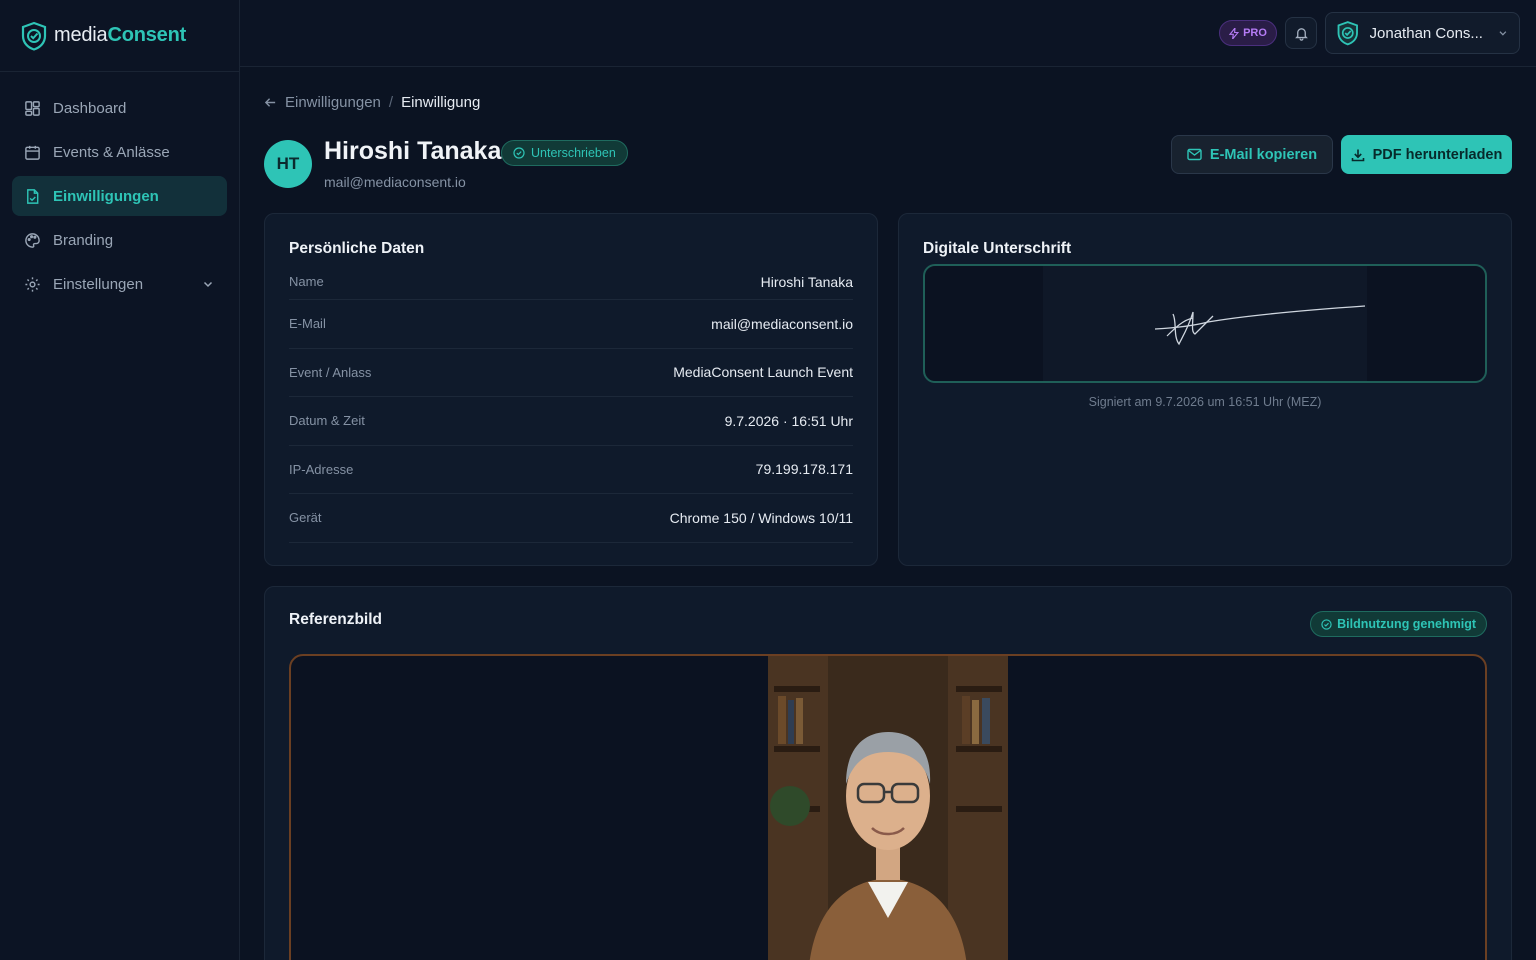 The width and height of the screenshot is (1536, 960). Describe the element at coordinates (788, 420) in the screenshot. I see `detail-value: 9.7.2026 · 16:51 Uhr` at that location.